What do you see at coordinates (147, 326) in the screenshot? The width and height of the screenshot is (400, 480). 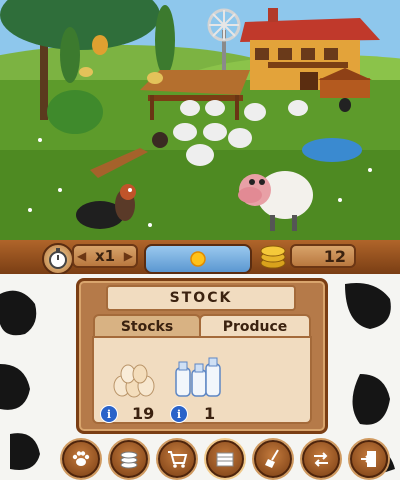 I see `tab-stocks: Stocks` at bounding box center [147, 326].